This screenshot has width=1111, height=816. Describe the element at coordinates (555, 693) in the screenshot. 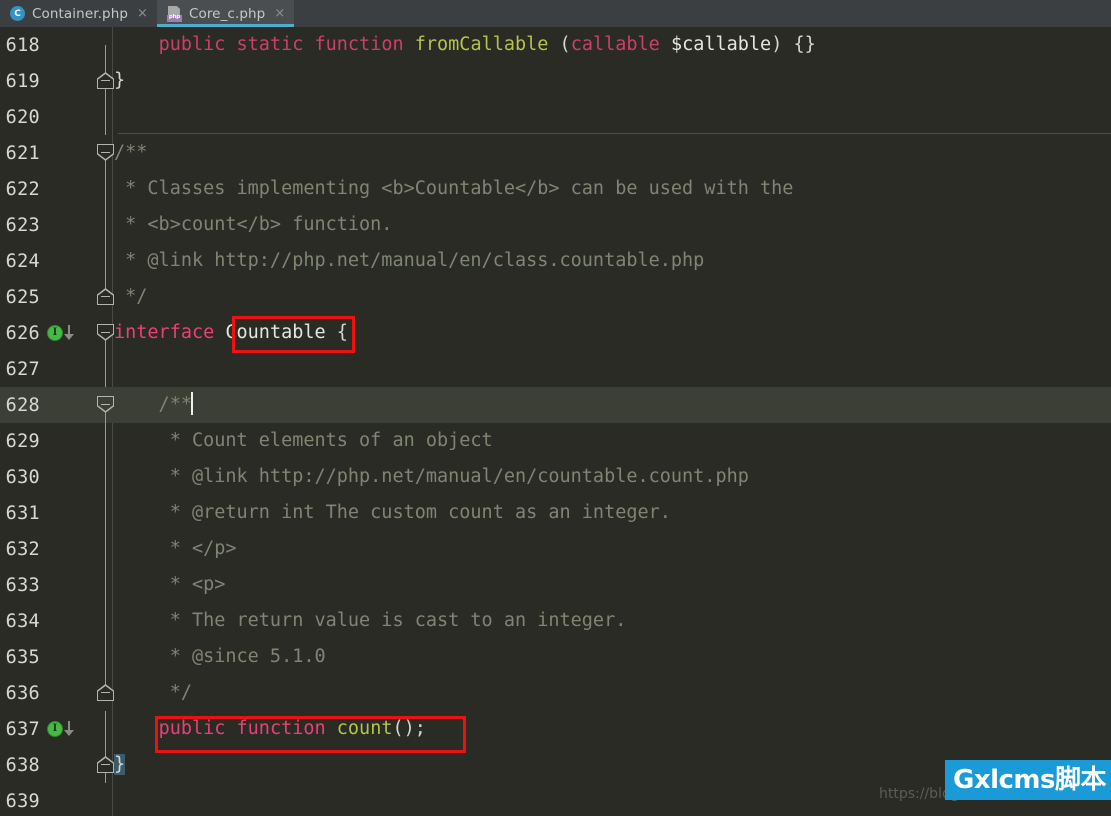

I see `editor-line-636: 636 */` at that location.